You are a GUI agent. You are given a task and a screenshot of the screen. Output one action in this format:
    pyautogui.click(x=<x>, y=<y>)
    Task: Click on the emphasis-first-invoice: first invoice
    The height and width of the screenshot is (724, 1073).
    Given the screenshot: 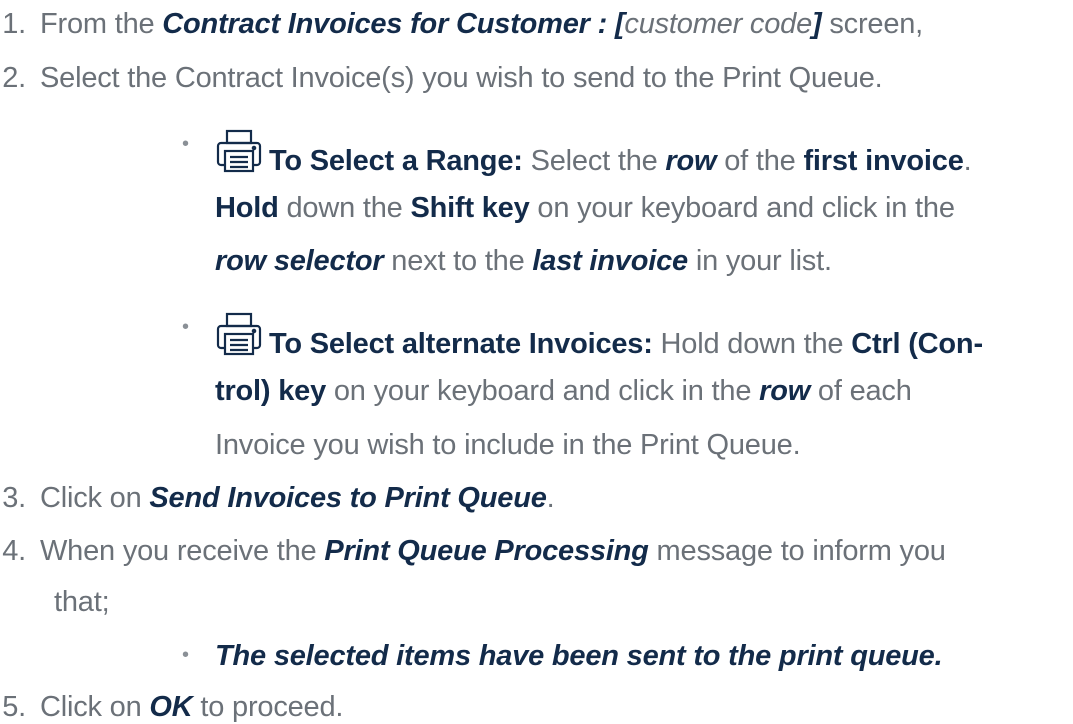 What is the action you would take?
    pyautogui.click(x=883, y=161)
    